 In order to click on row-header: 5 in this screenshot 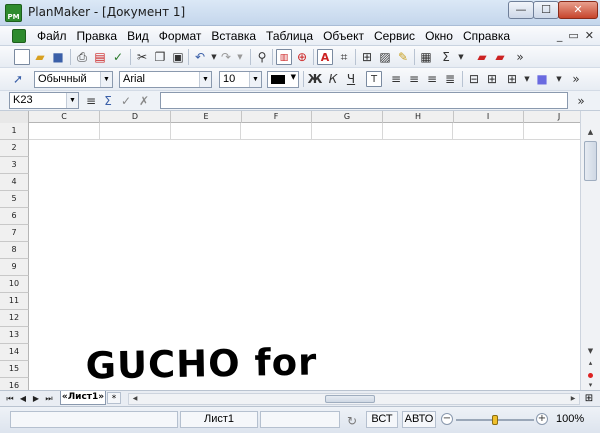, I will do `click(14, 199)`.